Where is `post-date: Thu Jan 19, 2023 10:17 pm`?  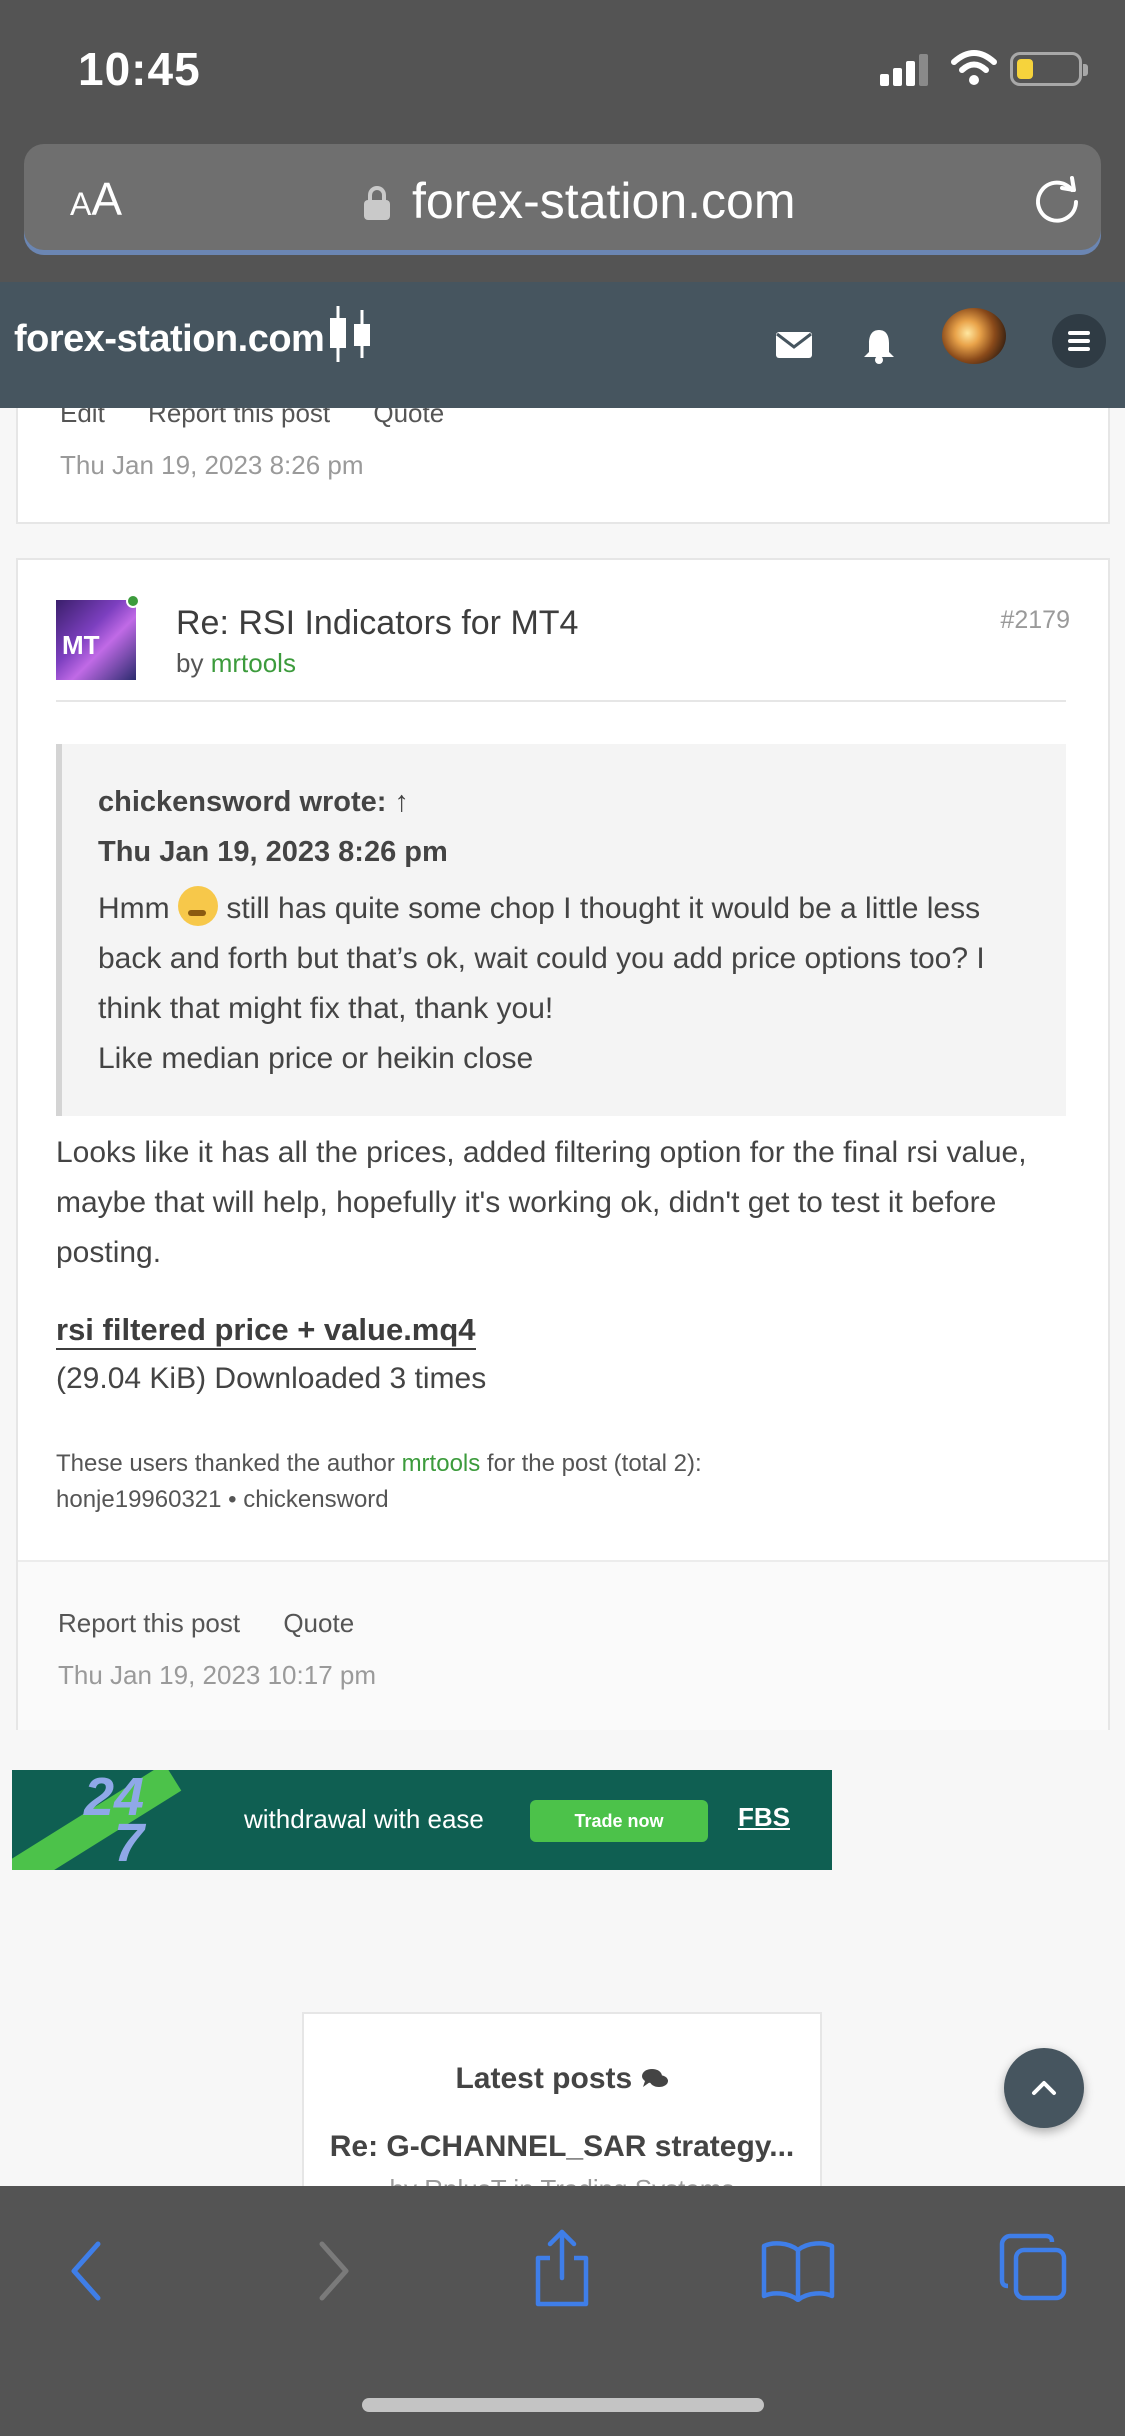 post-date: Thu Jan 19, 2023 10:17 pm is located at coordinates (217, 1675).